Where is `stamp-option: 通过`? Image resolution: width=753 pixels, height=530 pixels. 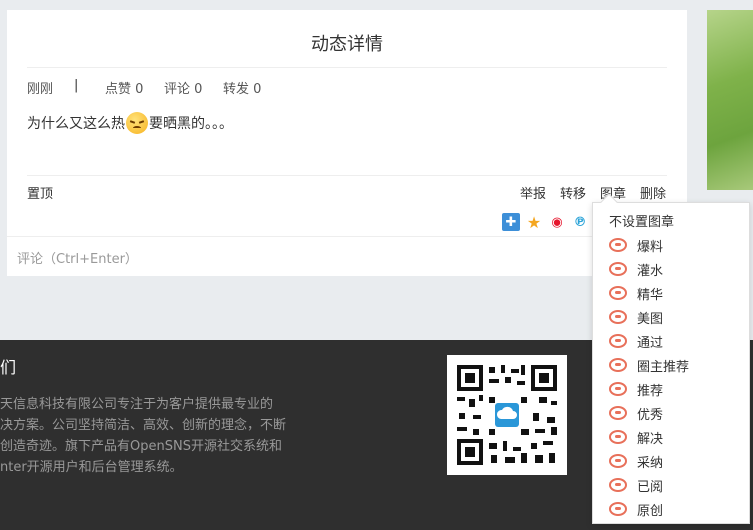 stamp-option: 通过 is located at coordinates (649, 341).